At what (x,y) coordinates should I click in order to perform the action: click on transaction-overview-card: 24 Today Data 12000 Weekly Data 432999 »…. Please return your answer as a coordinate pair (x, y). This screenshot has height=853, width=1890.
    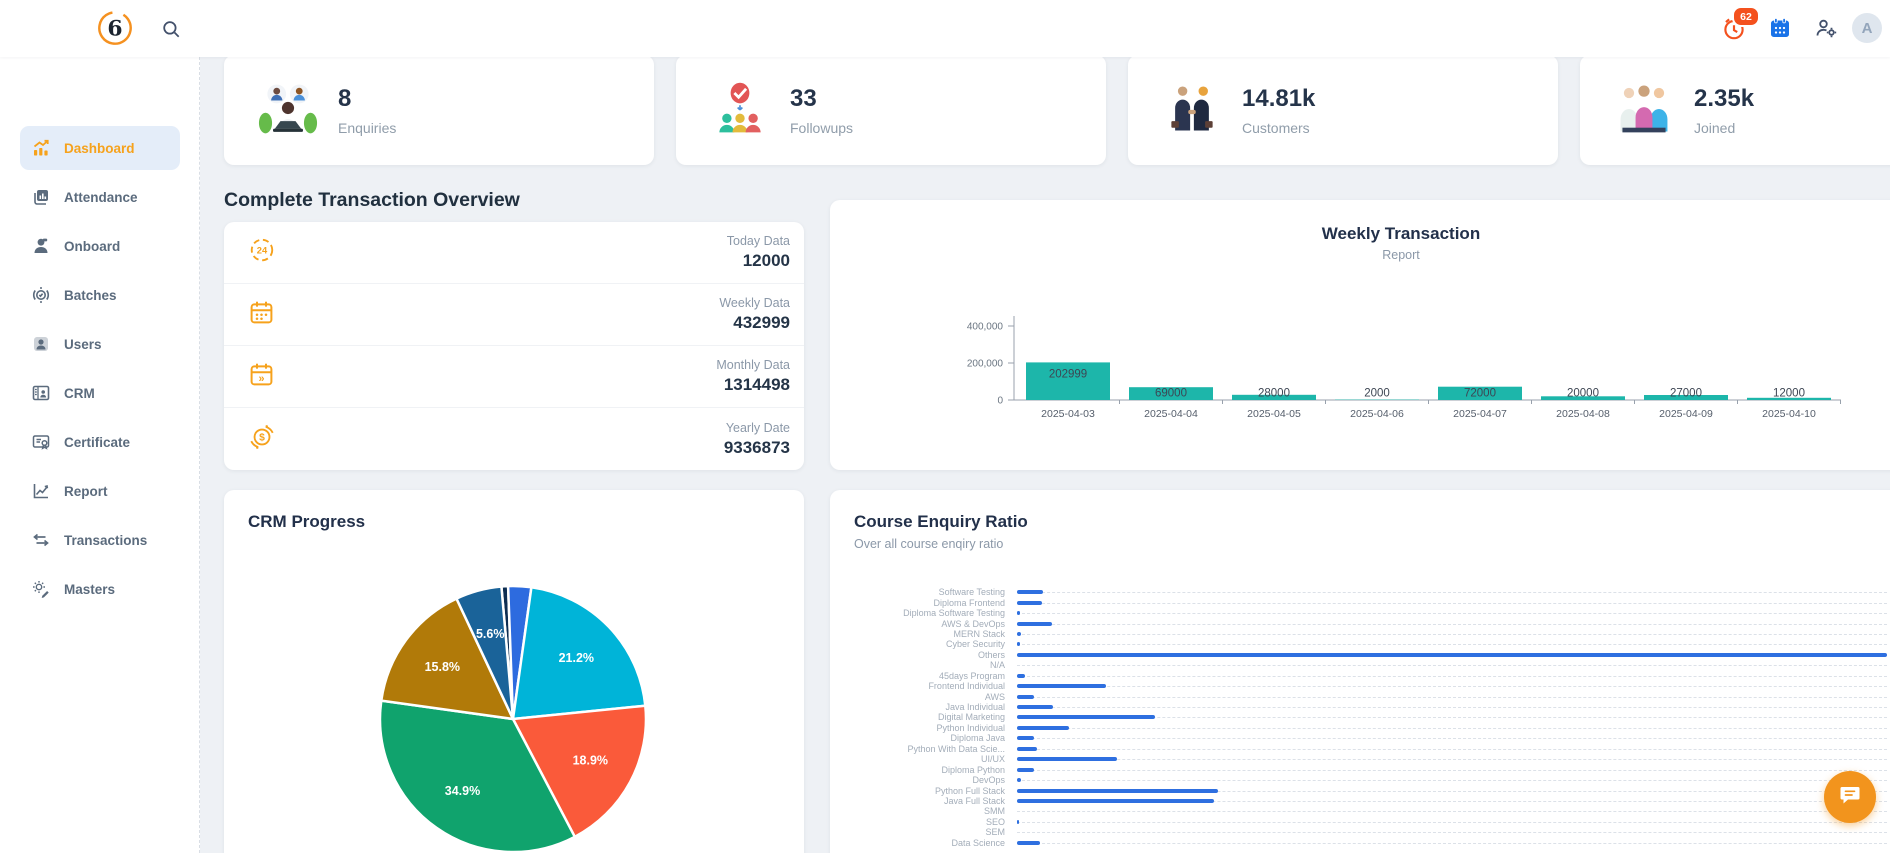
    Looking at the image, I should click on (514, 346).